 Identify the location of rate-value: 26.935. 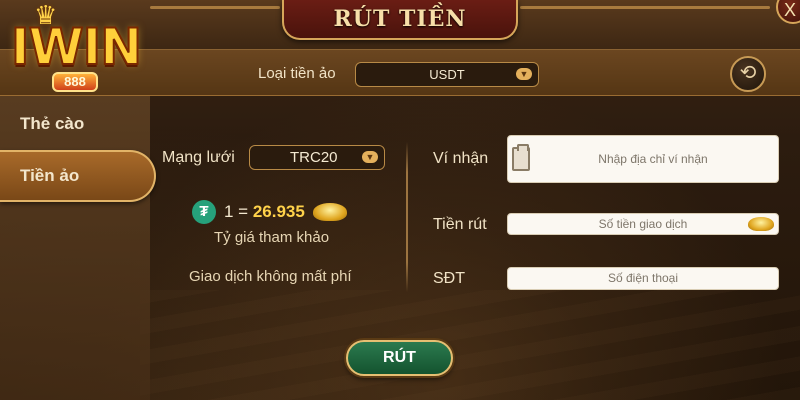
(278, 211).